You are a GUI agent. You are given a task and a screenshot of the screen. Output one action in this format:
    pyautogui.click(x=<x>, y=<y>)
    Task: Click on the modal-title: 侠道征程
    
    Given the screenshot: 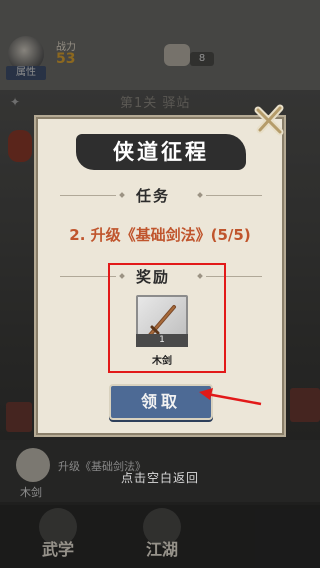 What is the action you would take?
    pyautogui.click(x=161, y=152)
    